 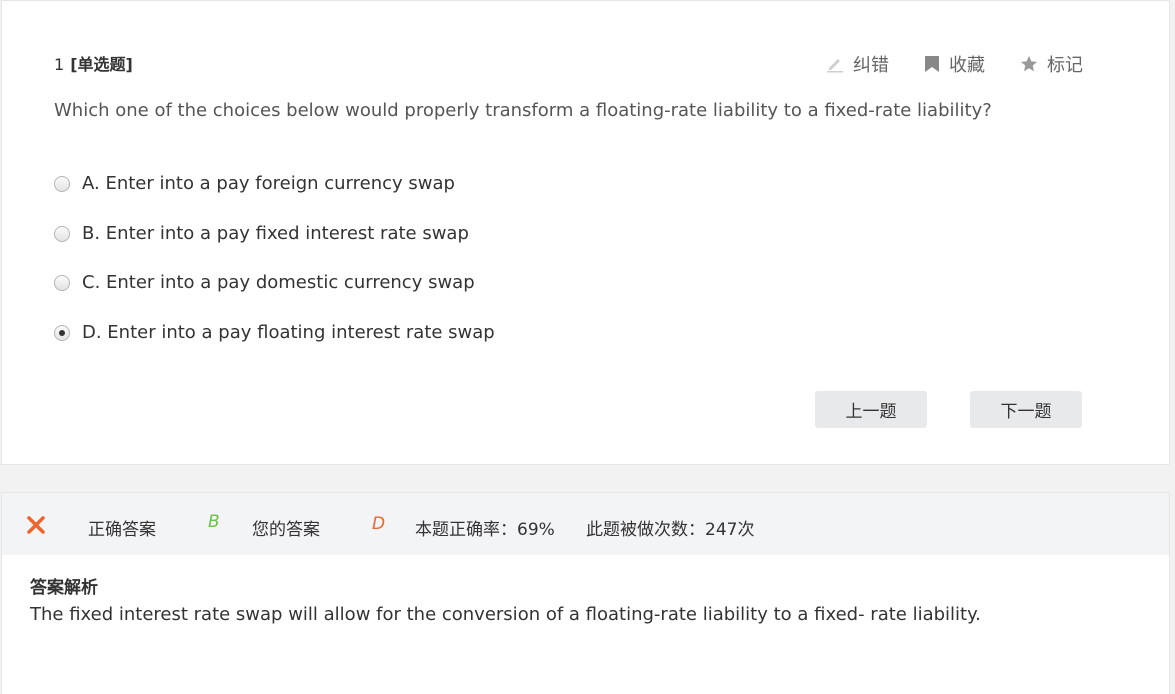 What do you see at coordinates (101, 64) in the screenshot?
I see `question-type: [单选题]` at bounding box center [101, 64].